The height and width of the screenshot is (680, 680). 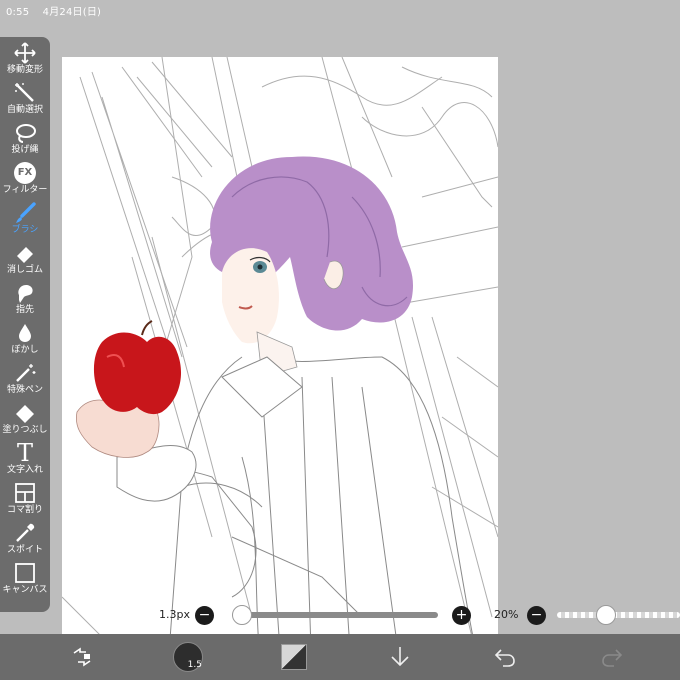 I want to click on tool-fill: 塗りつぶし, so click(x=25, y=421).